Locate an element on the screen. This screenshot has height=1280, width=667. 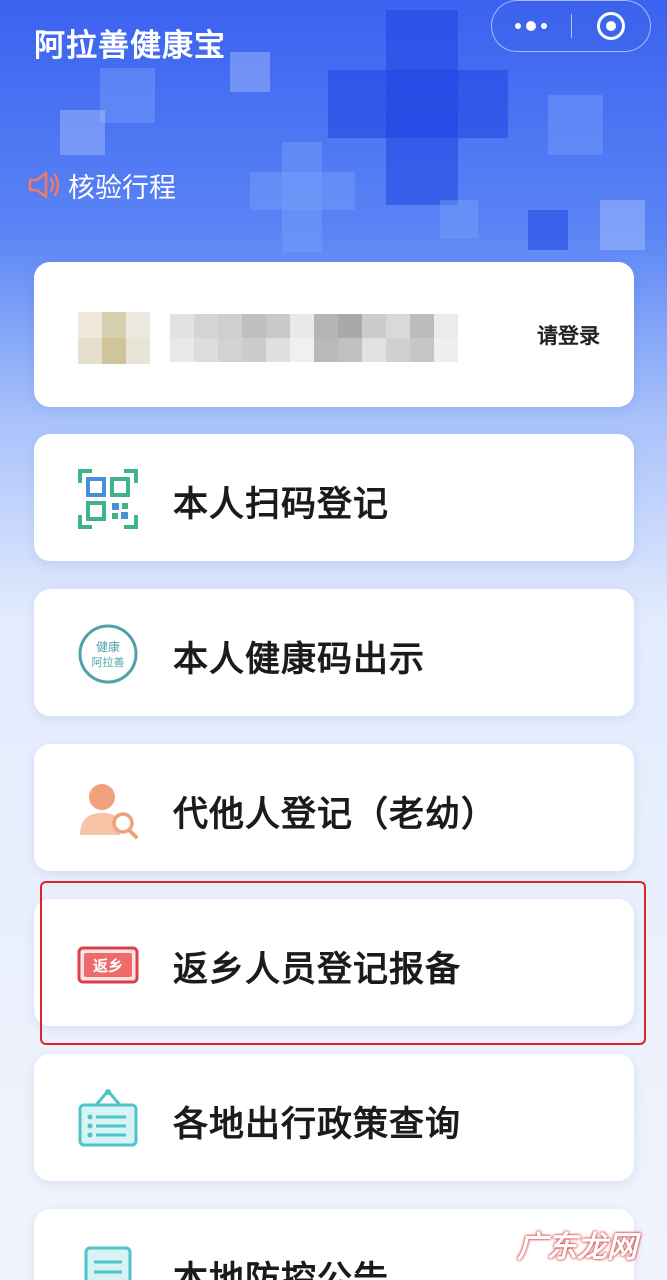
qr-scan-icon is located at coordinates (108, 499).